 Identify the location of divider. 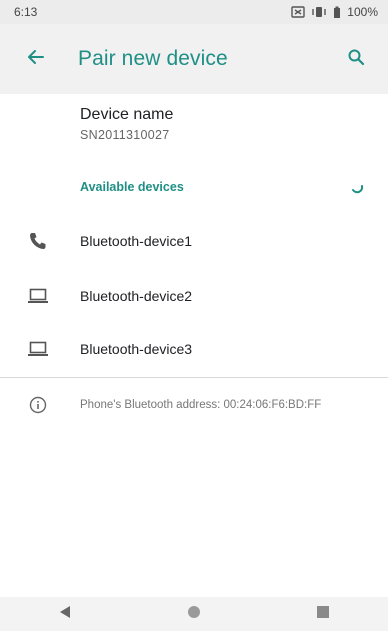
(194, 377).